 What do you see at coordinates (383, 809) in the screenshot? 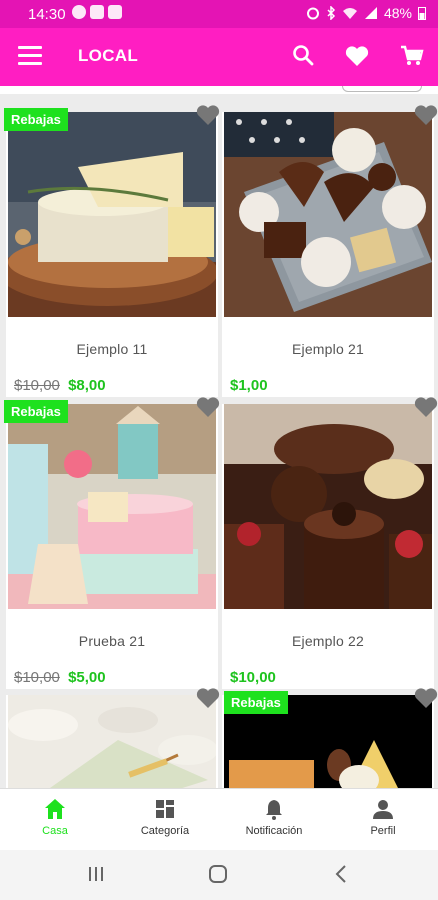
I see `person-icon` at bounding box center [383, 809].